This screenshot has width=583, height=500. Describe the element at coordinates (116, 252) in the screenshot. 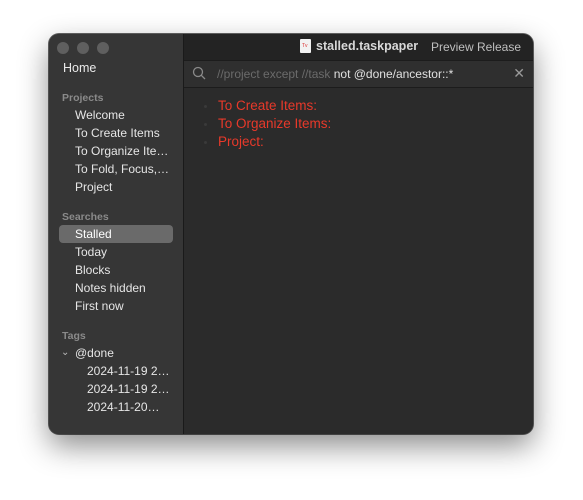

I see `sidebar-search-today: Today` at that location.